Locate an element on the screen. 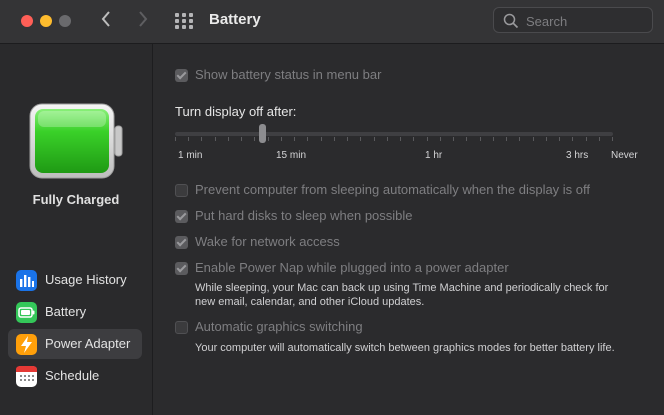 This screenshot has width=664, height=415. sidebar-item-schedule: Schedule is located at coordinates (75, 376).